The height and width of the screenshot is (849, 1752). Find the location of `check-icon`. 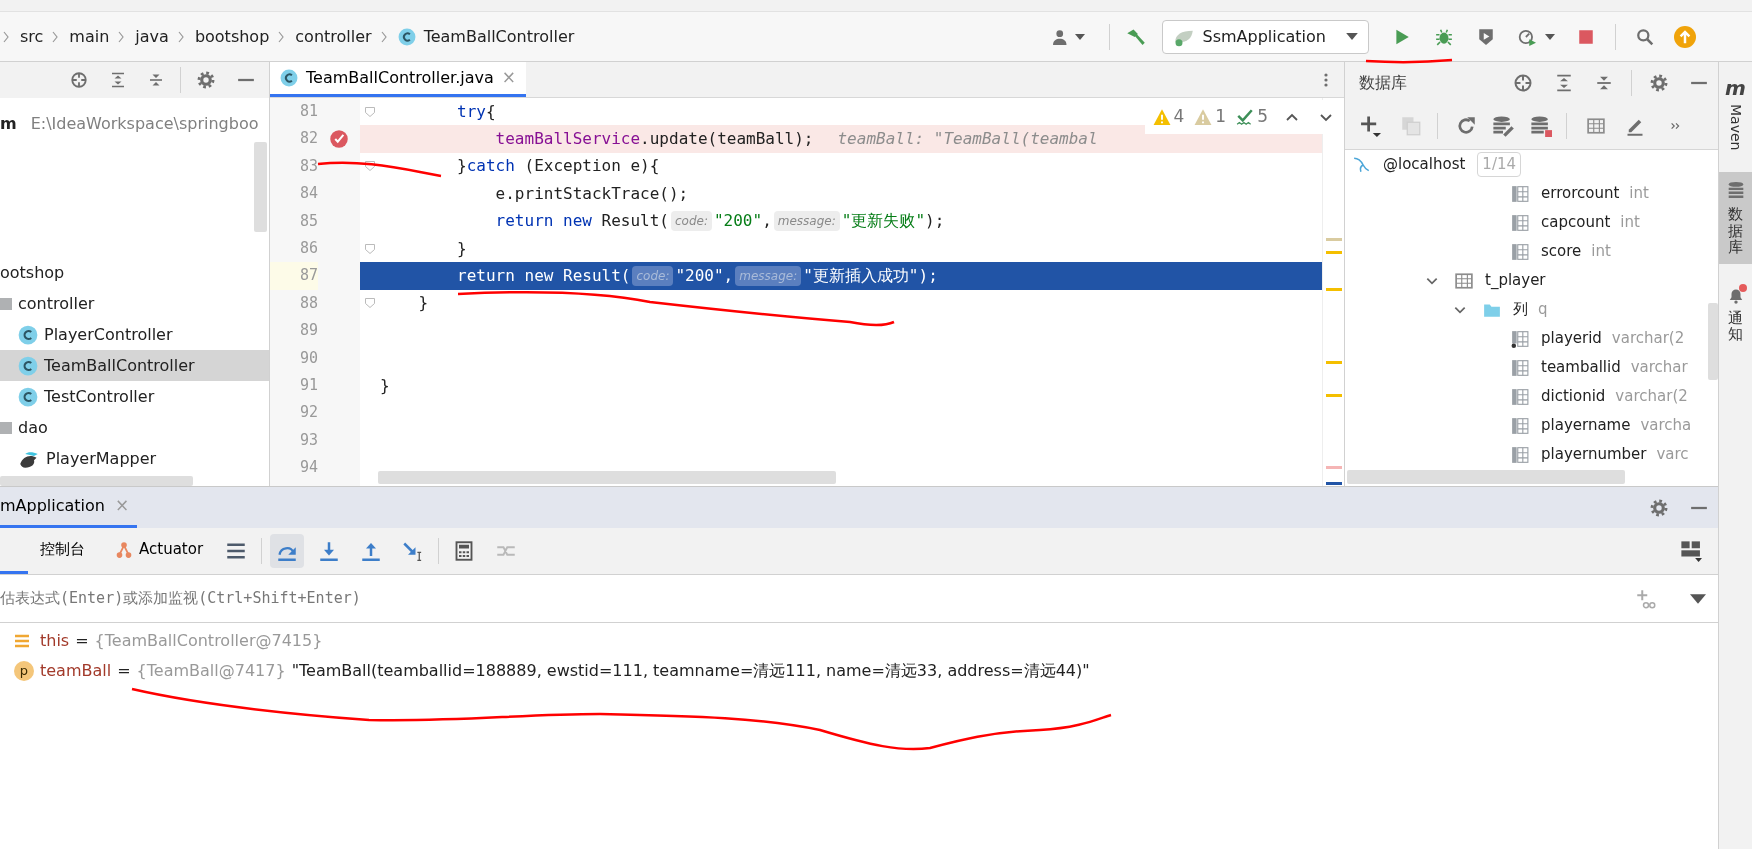

check-icon is located at coordinates (1245, 116).